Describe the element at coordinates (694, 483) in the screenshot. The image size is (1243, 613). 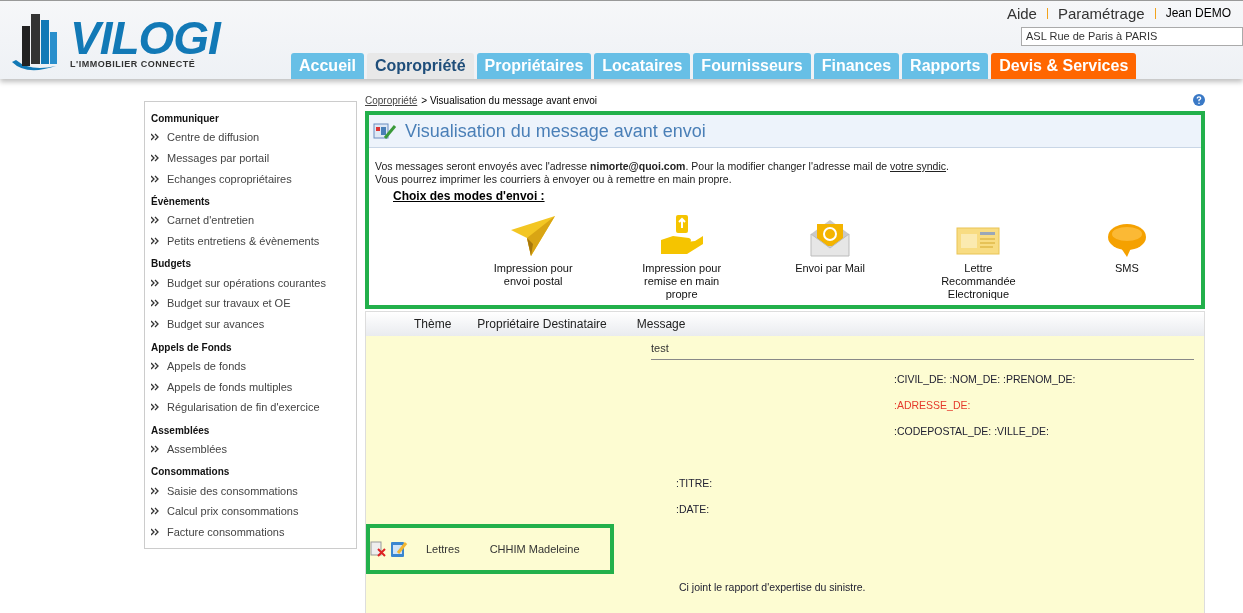
I see `message-line: :TITRE:` at that location.